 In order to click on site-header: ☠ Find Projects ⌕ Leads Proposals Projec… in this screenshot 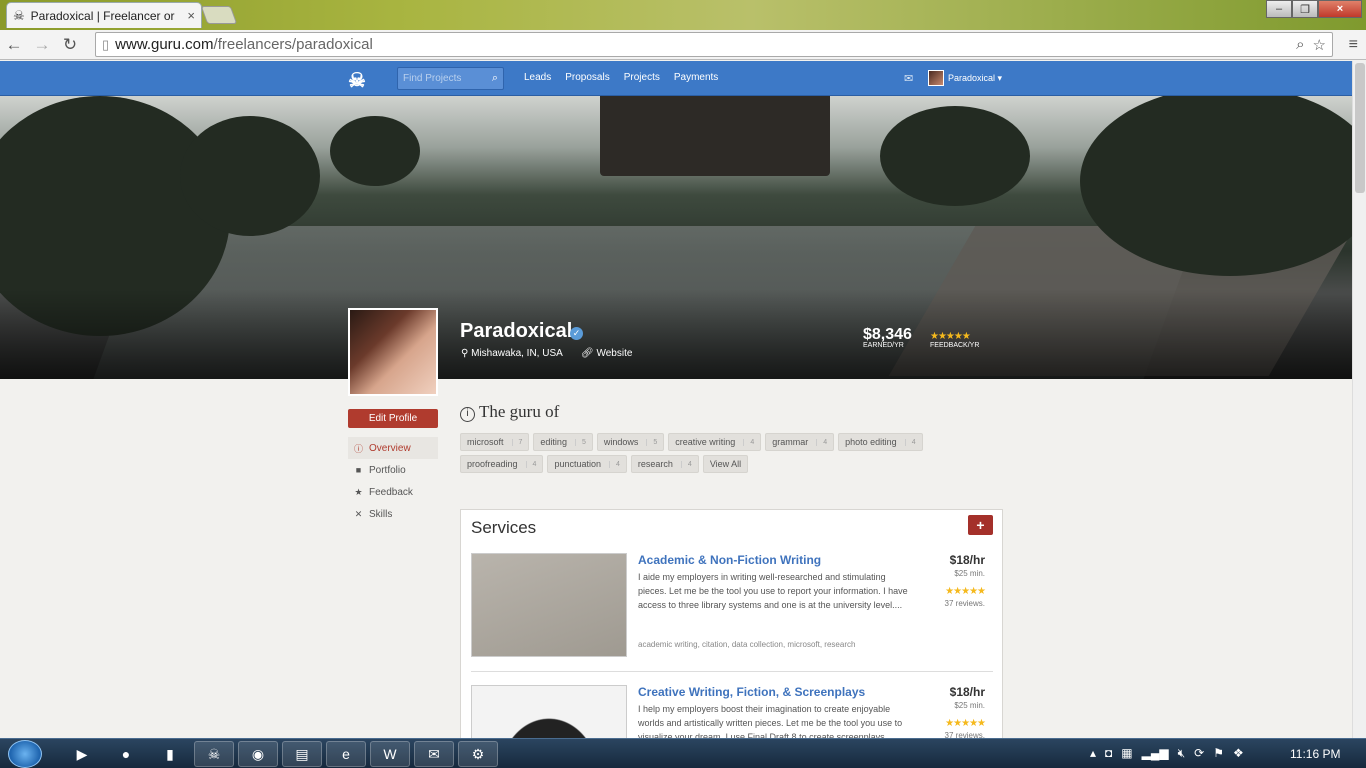, I will do `click(676, 78)`.